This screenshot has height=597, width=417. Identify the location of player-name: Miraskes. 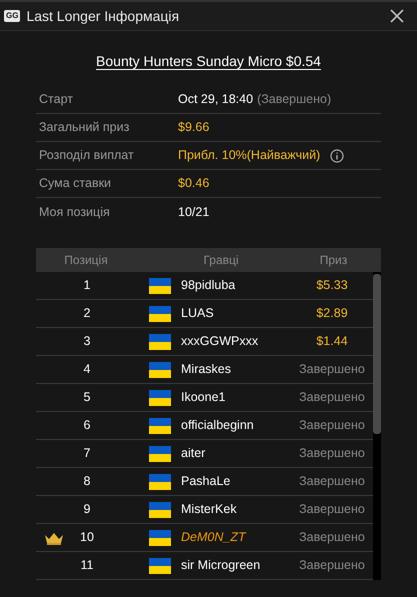
(206, 369).